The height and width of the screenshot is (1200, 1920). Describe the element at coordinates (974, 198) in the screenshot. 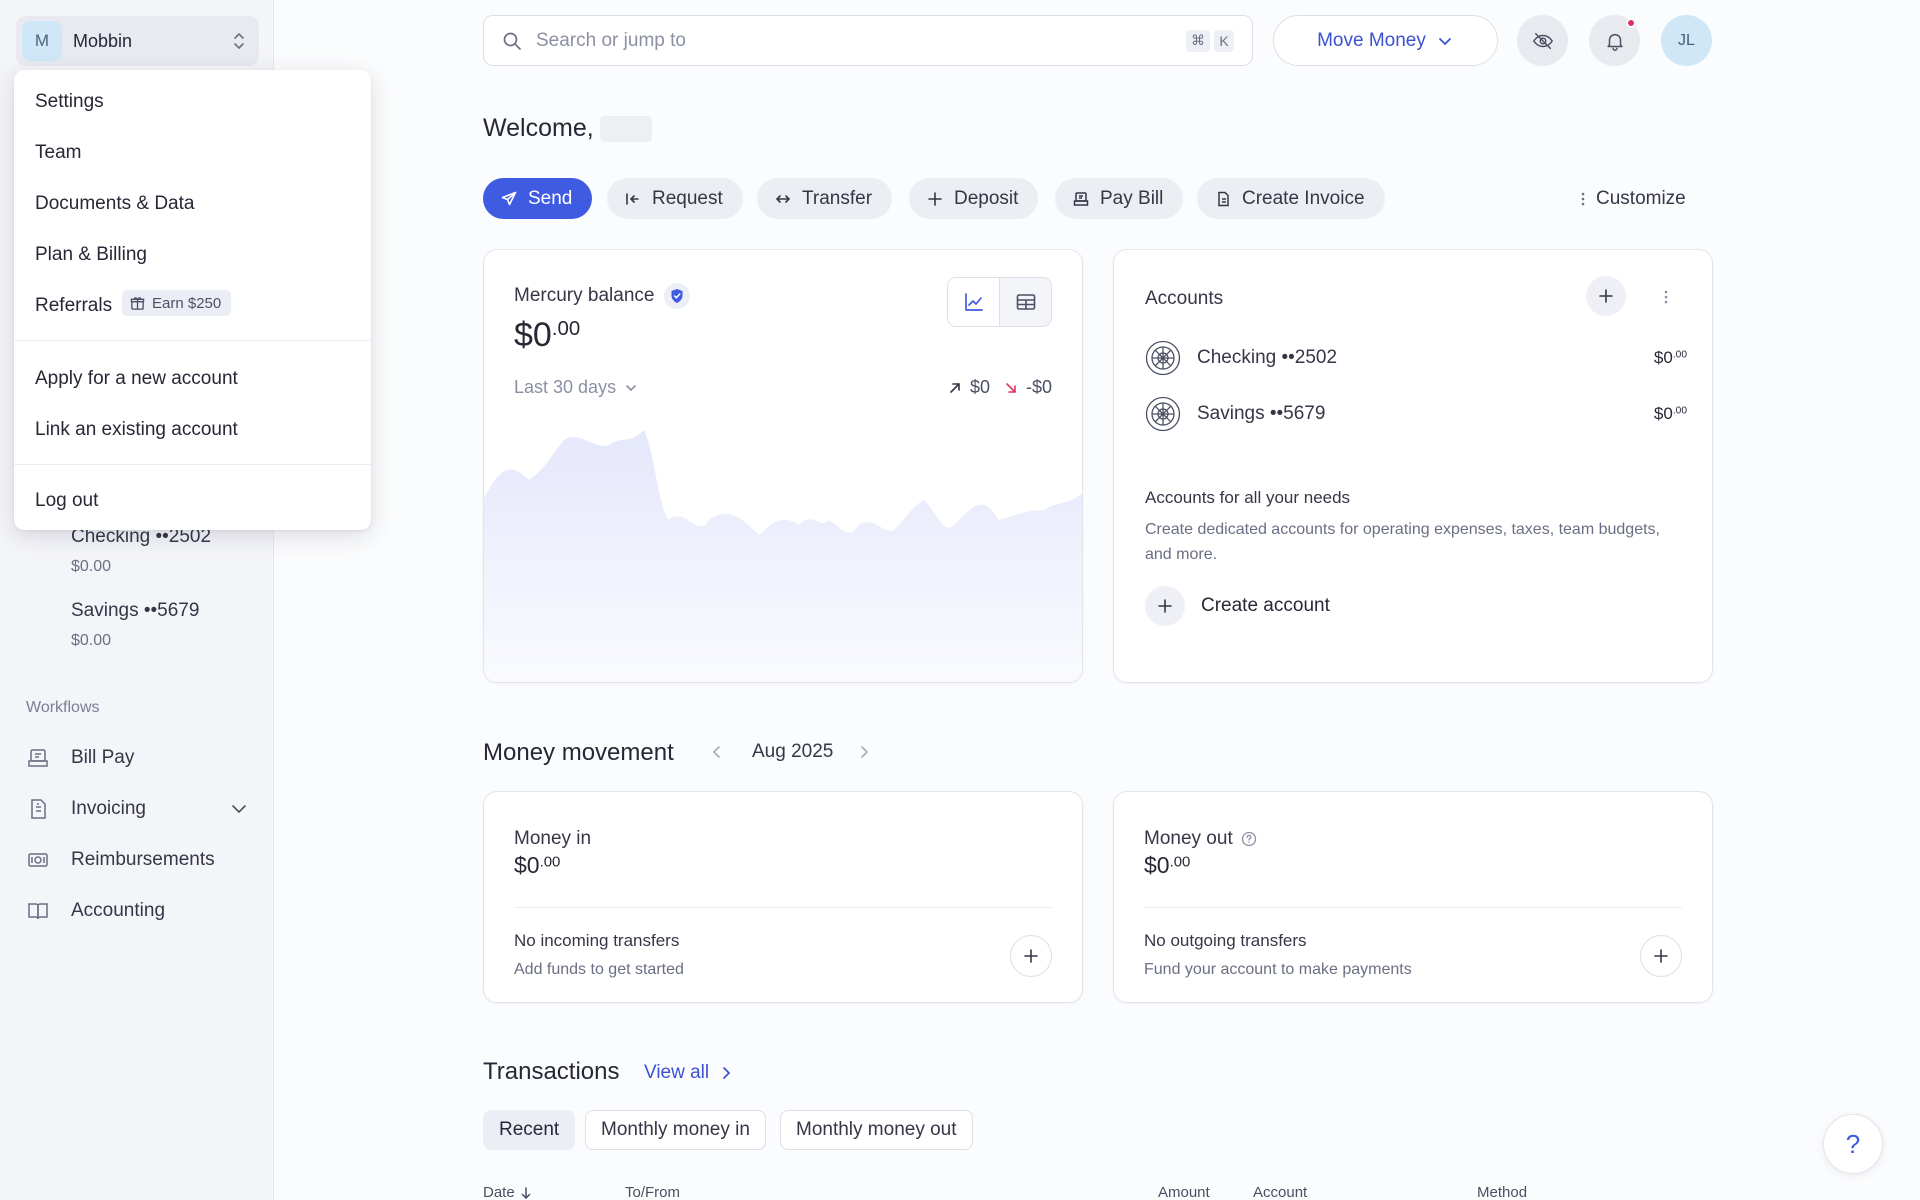

I see `deposit-button: Deposit` at that location.